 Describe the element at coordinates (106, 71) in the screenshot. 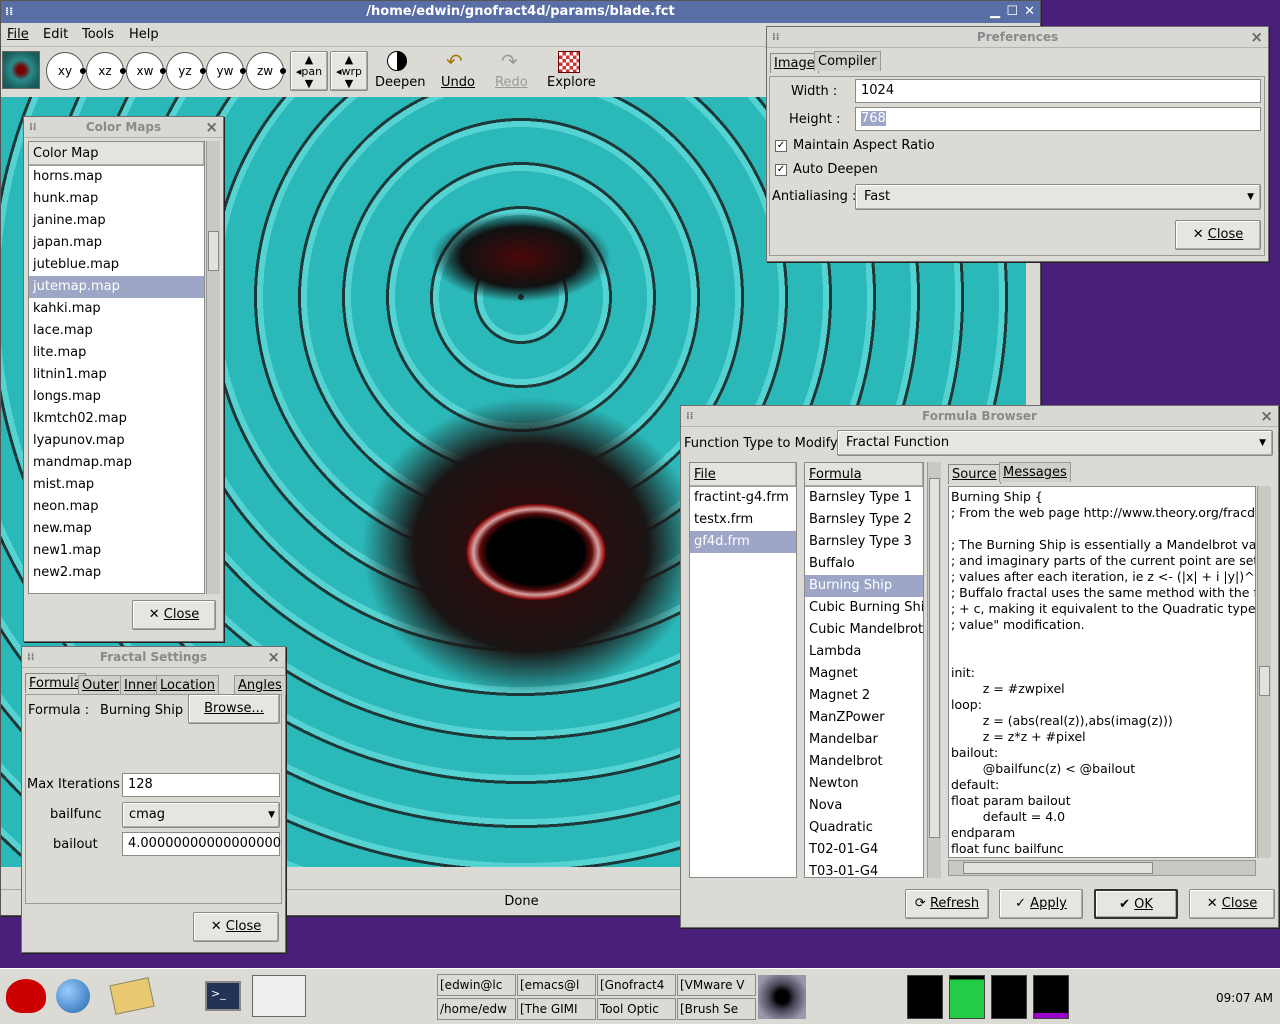

I see `plane-button-xz: xz` at that location.